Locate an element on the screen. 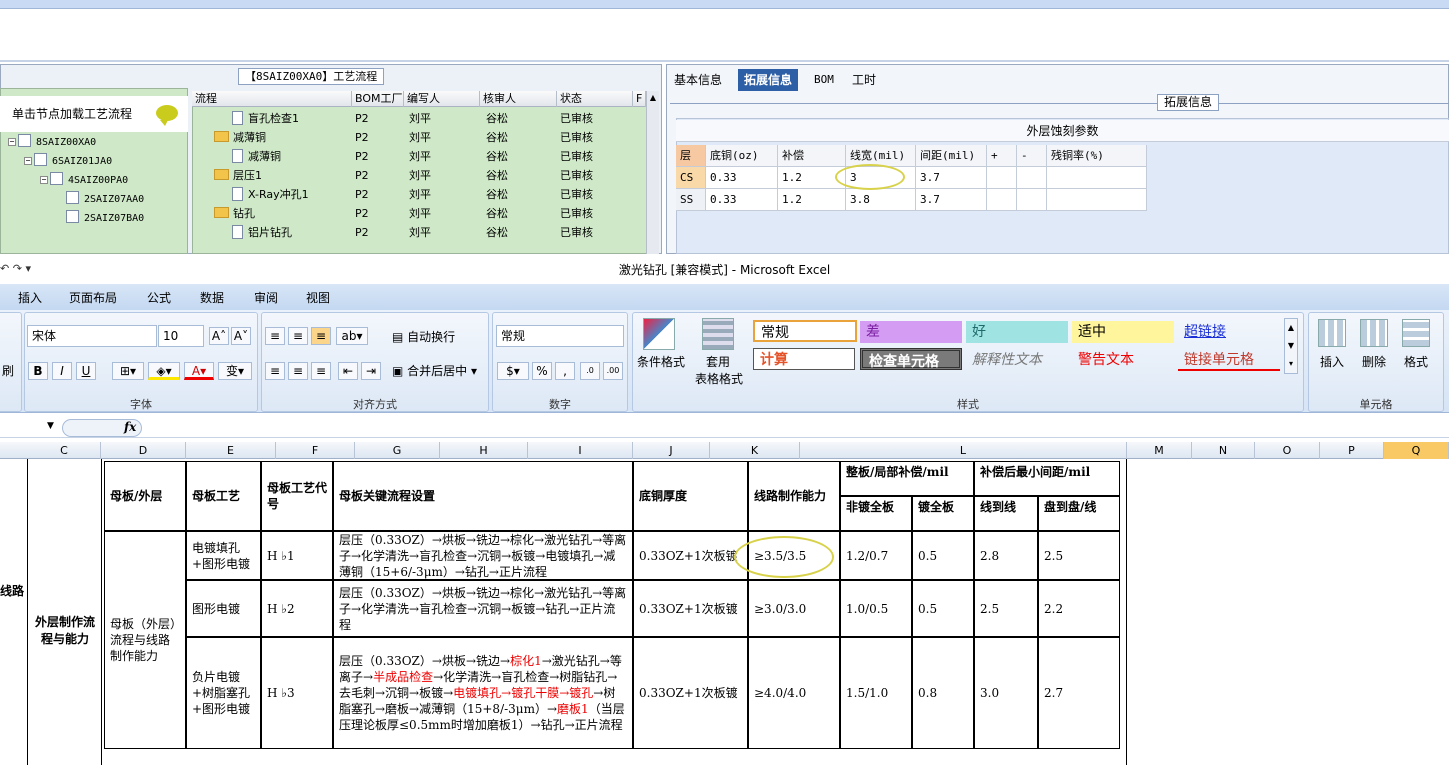  column-header-l: L is located at coordinates (963, 450).